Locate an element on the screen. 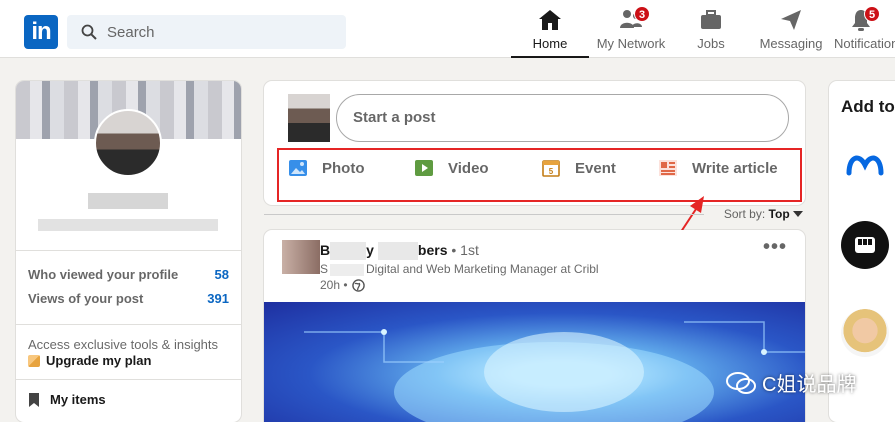 The image size is (895, 422). event-label: Event is located at coordinates (595, 168).